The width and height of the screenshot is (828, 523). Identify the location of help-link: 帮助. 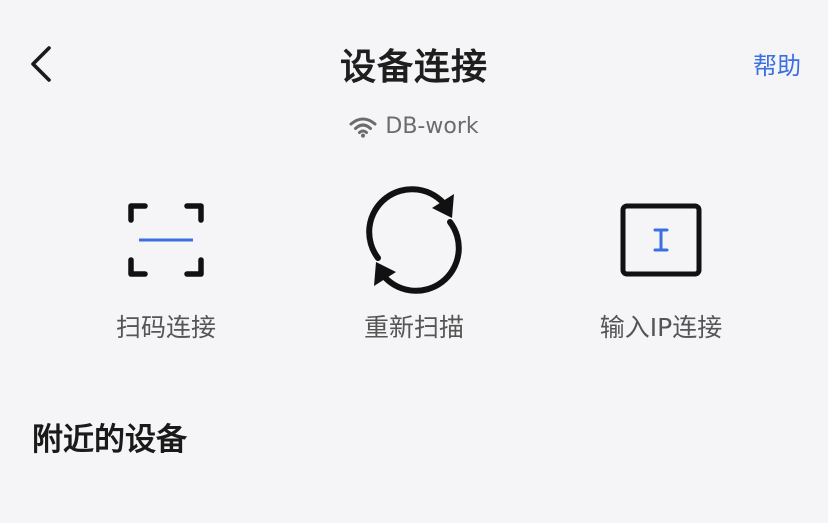
(777, 63).